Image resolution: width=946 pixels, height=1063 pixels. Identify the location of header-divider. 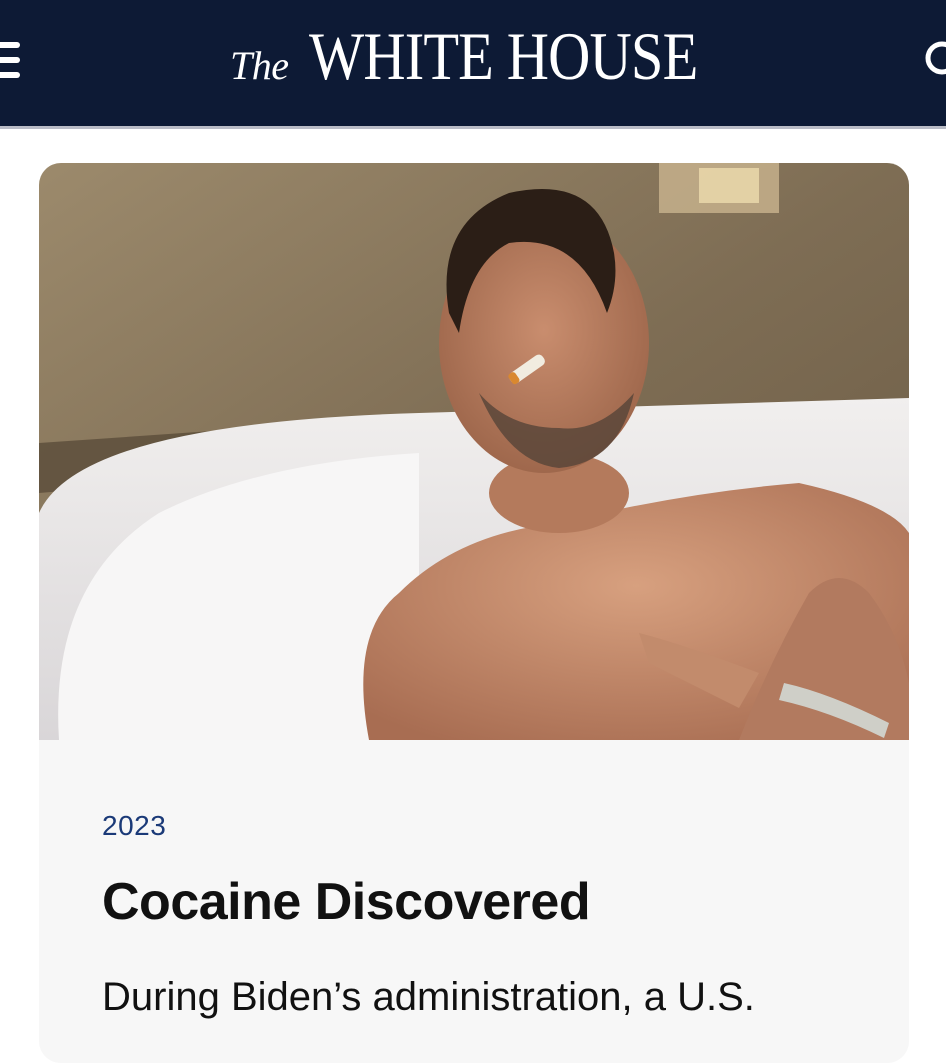
(473, 127).